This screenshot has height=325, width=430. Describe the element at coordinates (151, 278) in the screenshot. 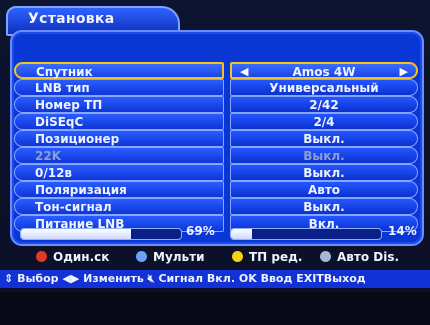

I see `mute-speaker-icon: 🔇︎` at that location.